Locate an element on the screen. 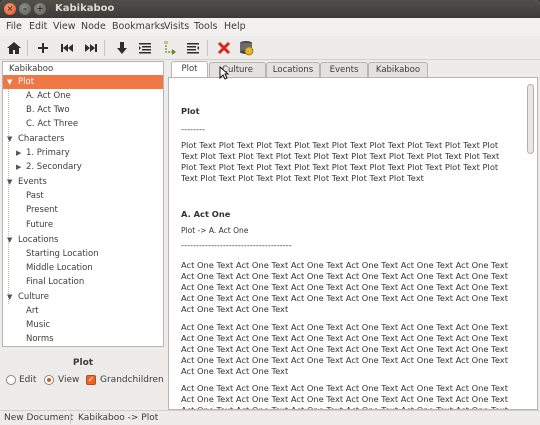  collapse-icon is located at coordinates (170, 48).